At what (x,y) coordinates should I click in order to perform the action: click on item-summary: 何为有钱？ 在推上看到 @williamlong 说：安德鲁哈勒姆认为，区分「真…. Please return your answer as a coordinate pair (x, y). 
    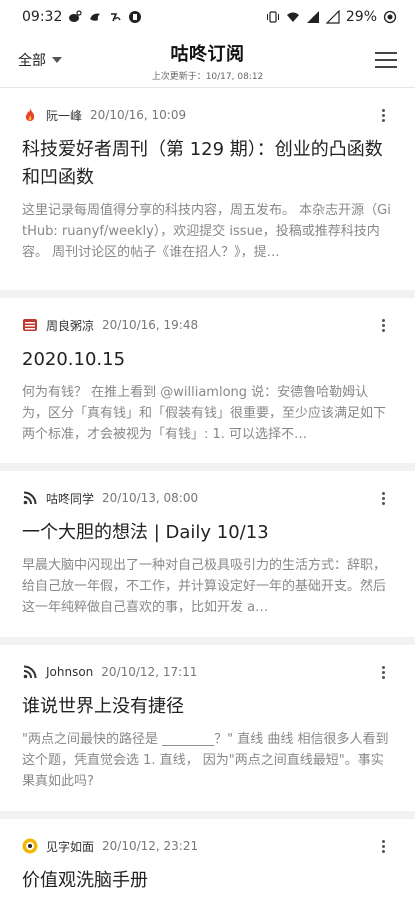
    Looking at the image, I should click on (204, 413).